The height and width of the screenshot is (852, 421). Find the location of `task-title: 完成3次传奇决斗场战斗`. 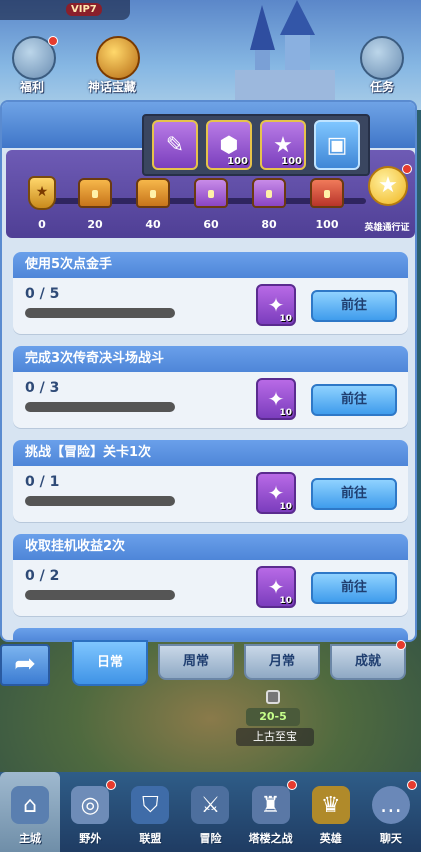

task-title: 完成3次传奇决斗场战斗 is located at coordinates (210, 359).